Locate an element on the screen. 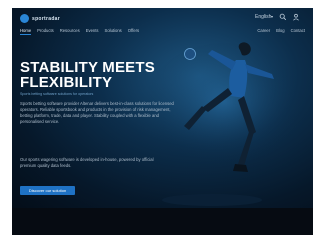  language-selector: English is located at coordinates (263, 17).